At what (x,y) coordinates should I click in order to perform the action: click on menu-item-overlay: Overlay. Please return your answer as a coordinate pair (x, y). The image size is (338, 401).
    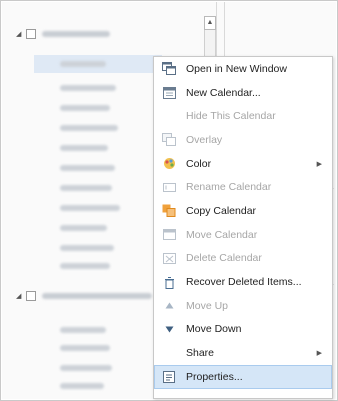
    Looking at the image, I should click on (243, 140).